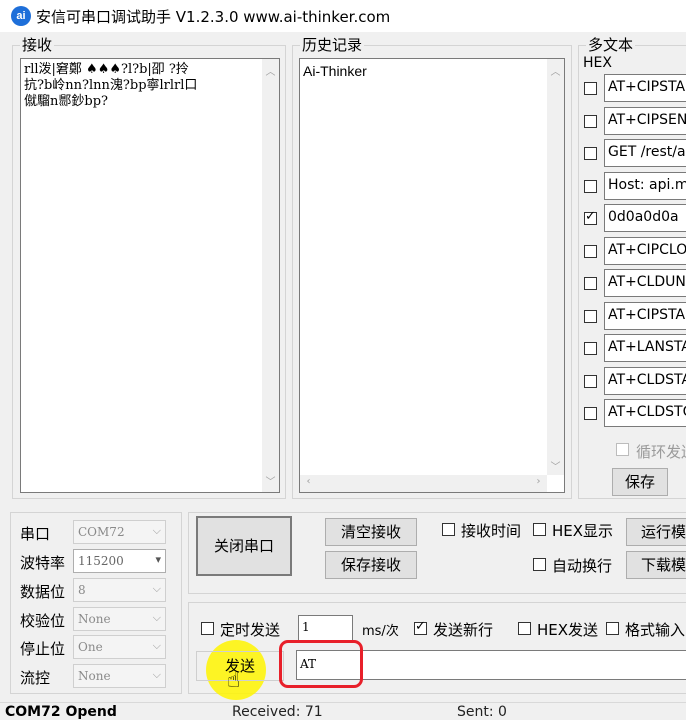 Image resolution: width=686 pixels, height=720 pixels. I want to click on stopbits-value: One, so click(90, 647).